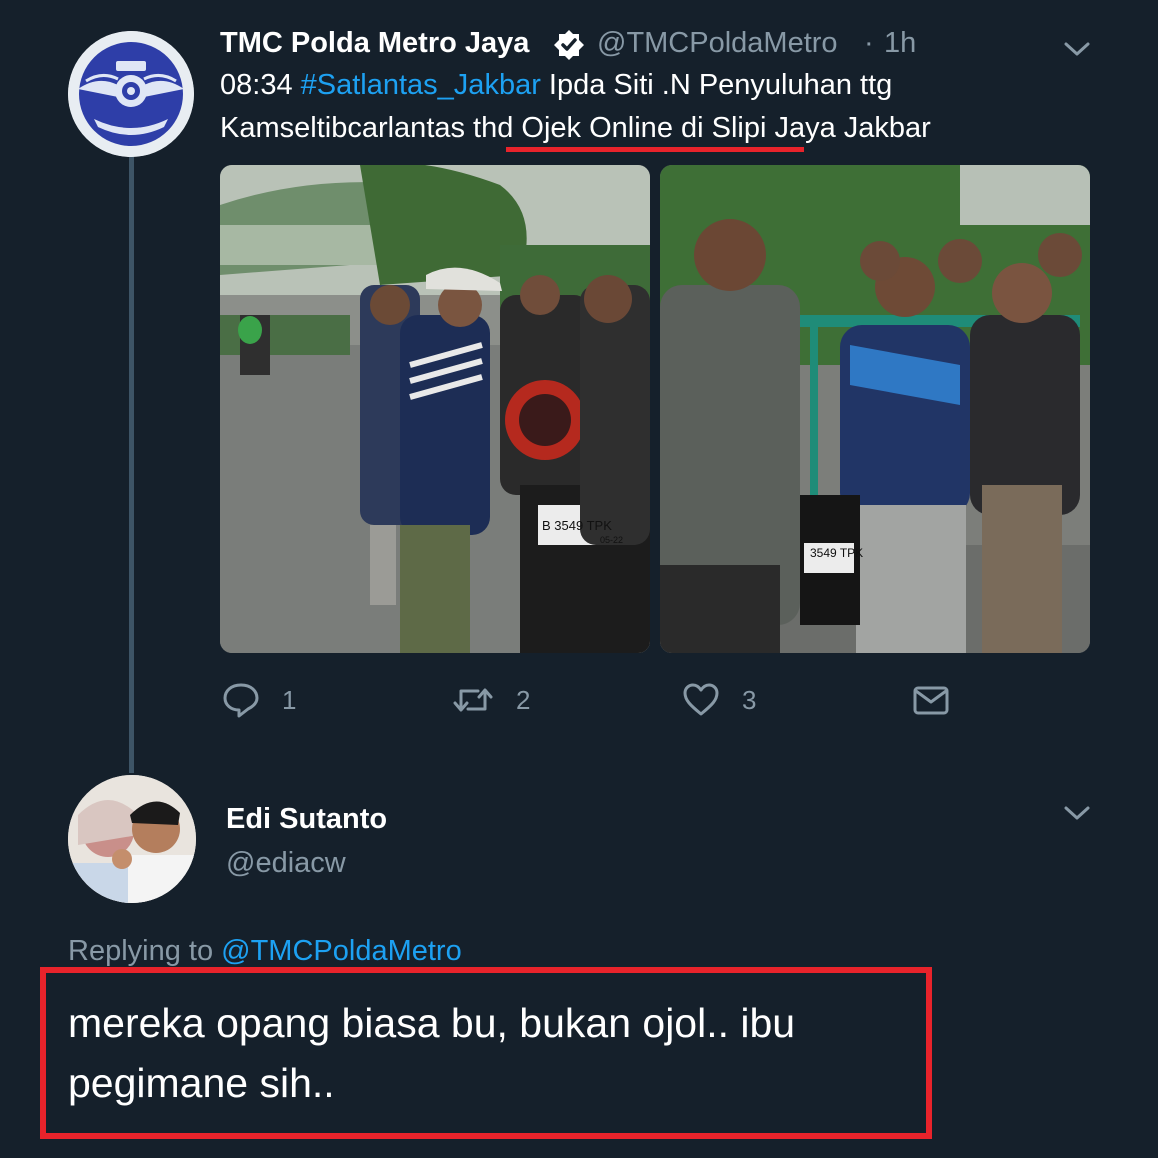  I want to click on plate-number-2: 3549 TPK, so click(836, 553).